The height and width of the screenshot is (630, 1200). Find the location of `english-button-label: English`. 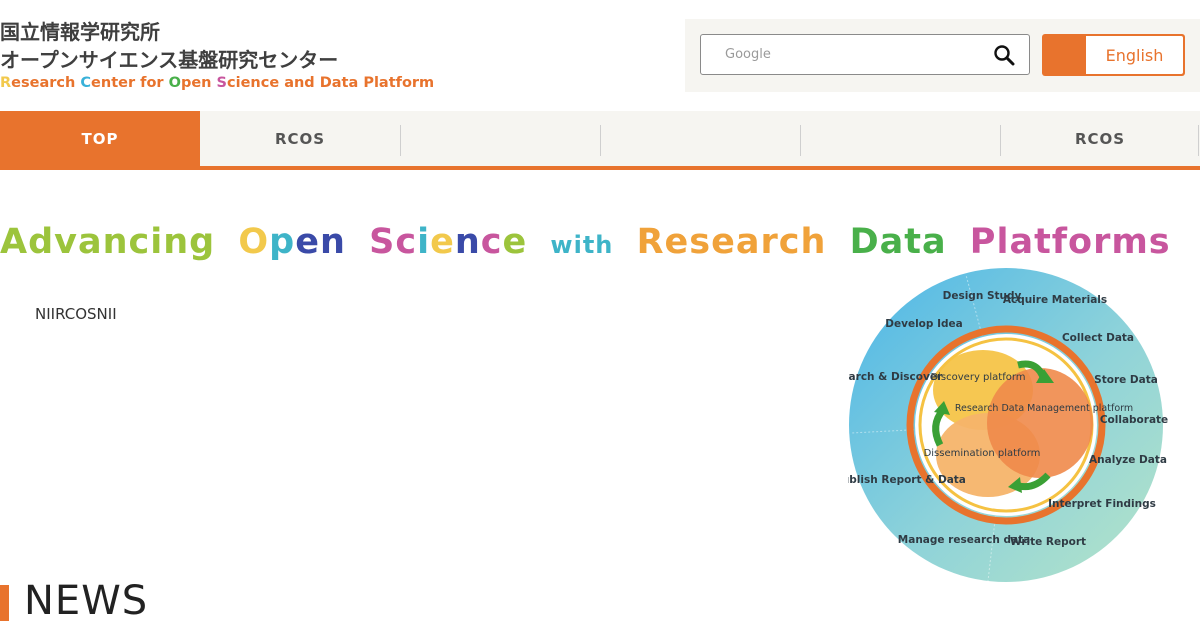

english-button-label: English is located at coordinates (1134, 55).